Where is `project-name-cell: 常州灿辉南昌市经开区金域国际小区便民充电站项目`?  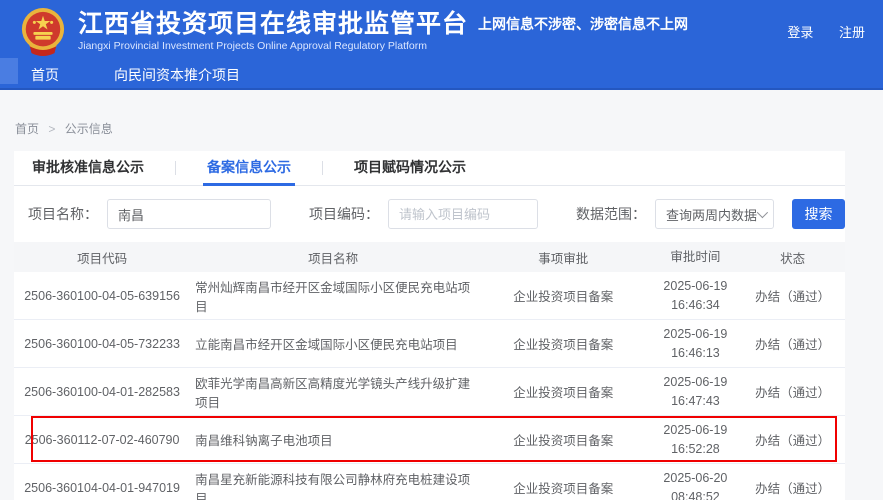
project-name-cell: 常州灿辉南昌市经开区金域国际小区便民充电站项目 is located at coordinates (333, 297).